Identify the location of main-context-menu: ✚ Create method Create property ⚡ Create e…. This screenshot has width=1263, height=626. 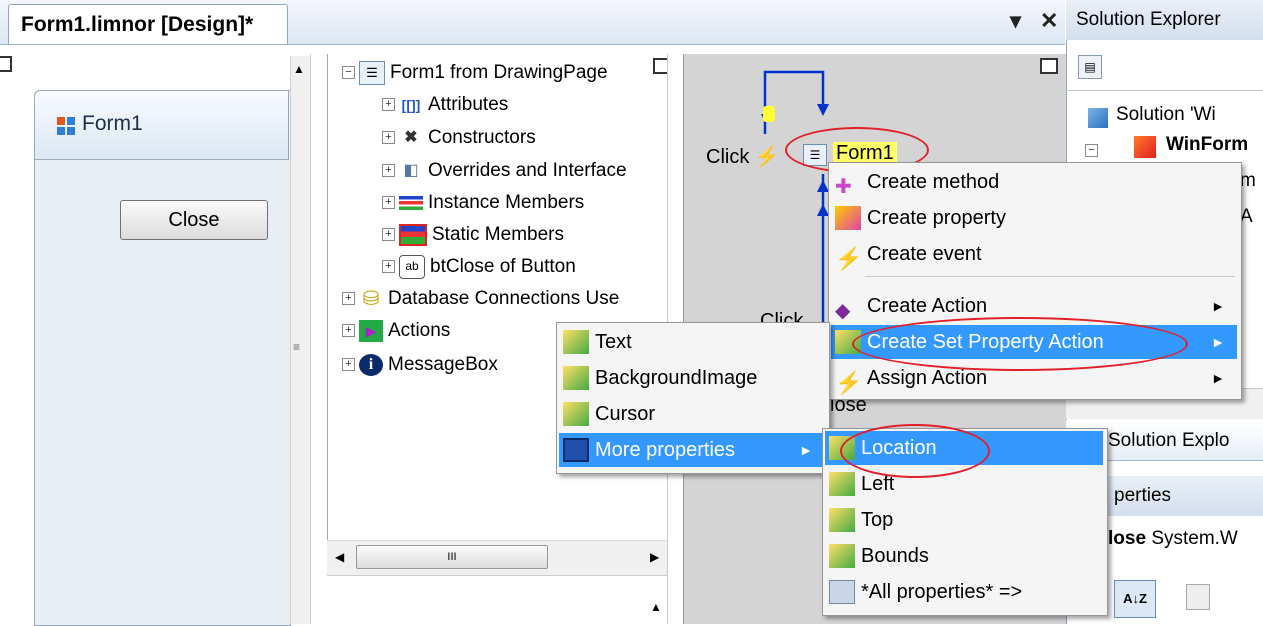
(1035, 281).